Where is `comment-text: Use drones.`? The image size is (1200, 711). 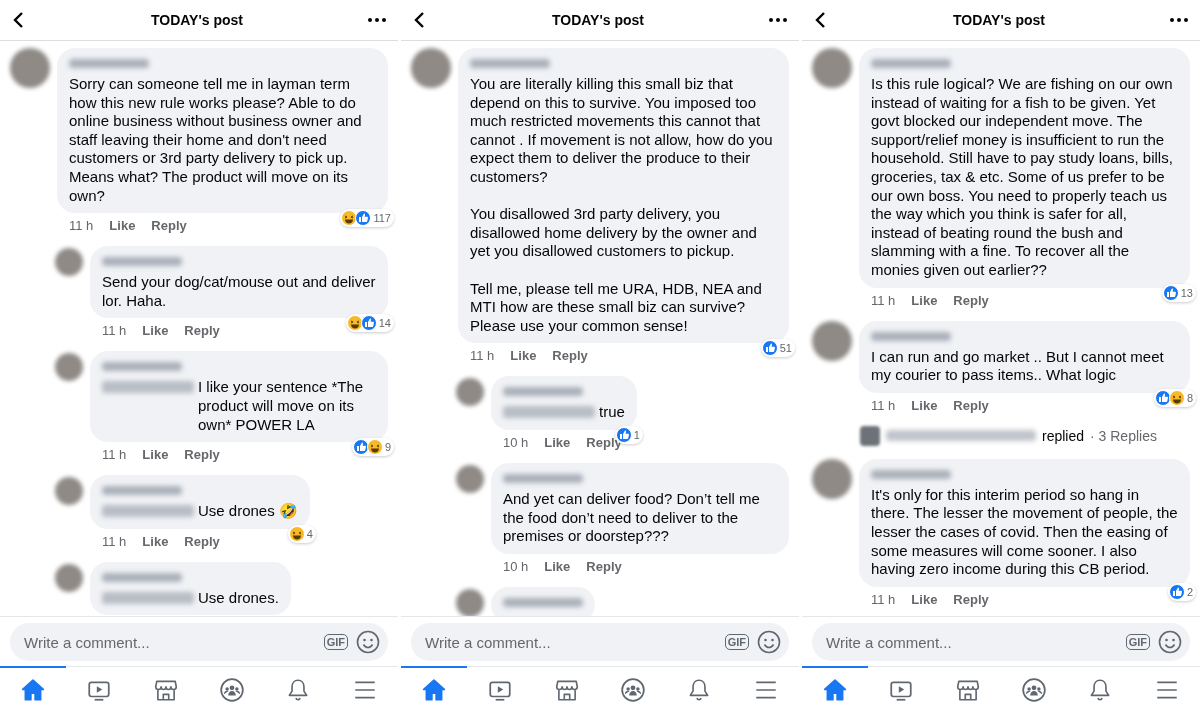 comment-text: Use drones. is located at coordinates (238, 598).